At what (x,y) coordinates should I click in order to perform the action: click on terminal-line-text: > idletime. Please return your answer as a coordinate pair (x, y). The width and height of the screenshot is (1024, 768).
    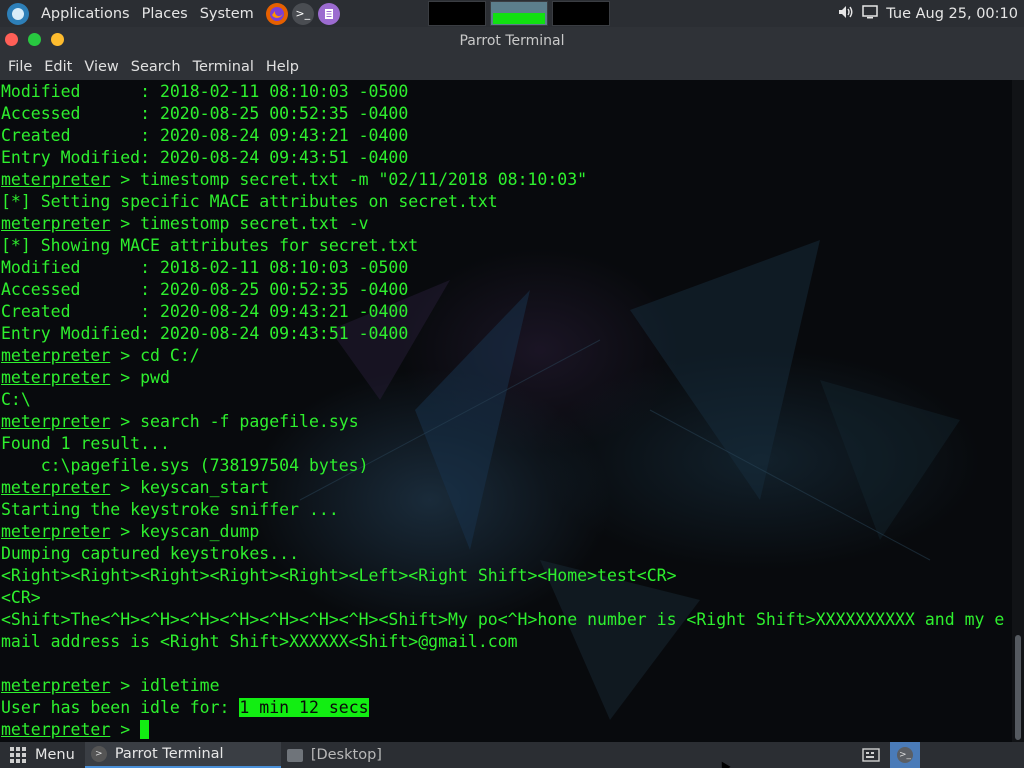
    Looking at the image, I should click on (165, 685).